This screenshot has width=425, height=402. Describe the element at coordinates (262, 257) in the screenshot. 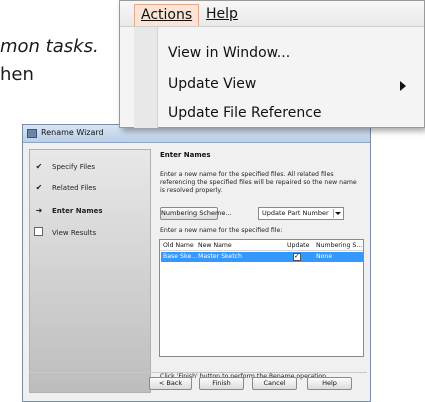

I see `table-row: Base Ske... Master Sketch None` at that location.